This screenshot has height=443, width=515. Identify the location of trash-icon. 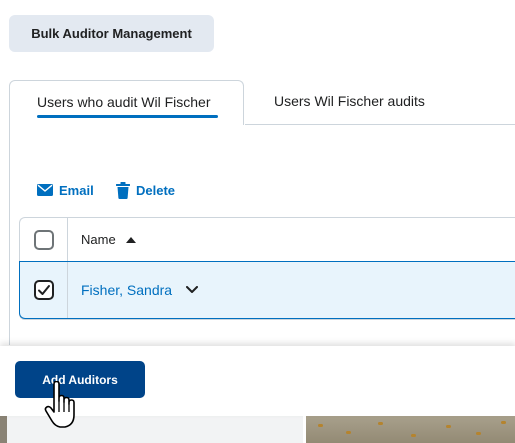
(123, 190).